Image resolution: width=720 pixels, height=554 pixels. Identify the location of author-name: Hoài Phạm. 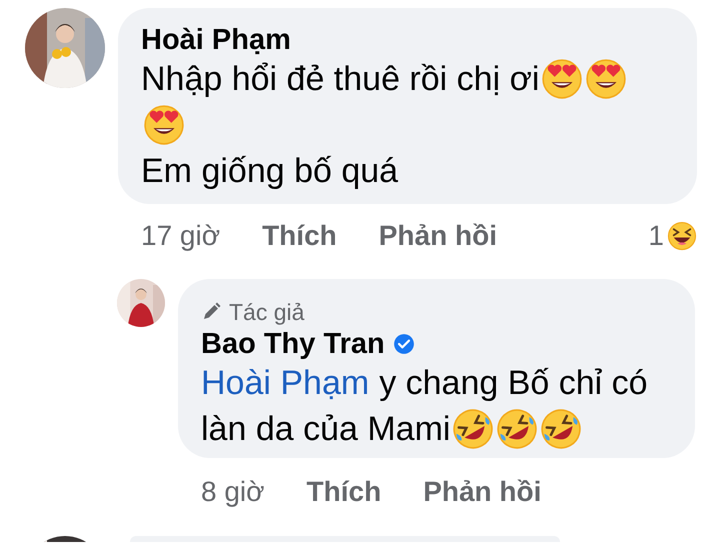
(407, 40).